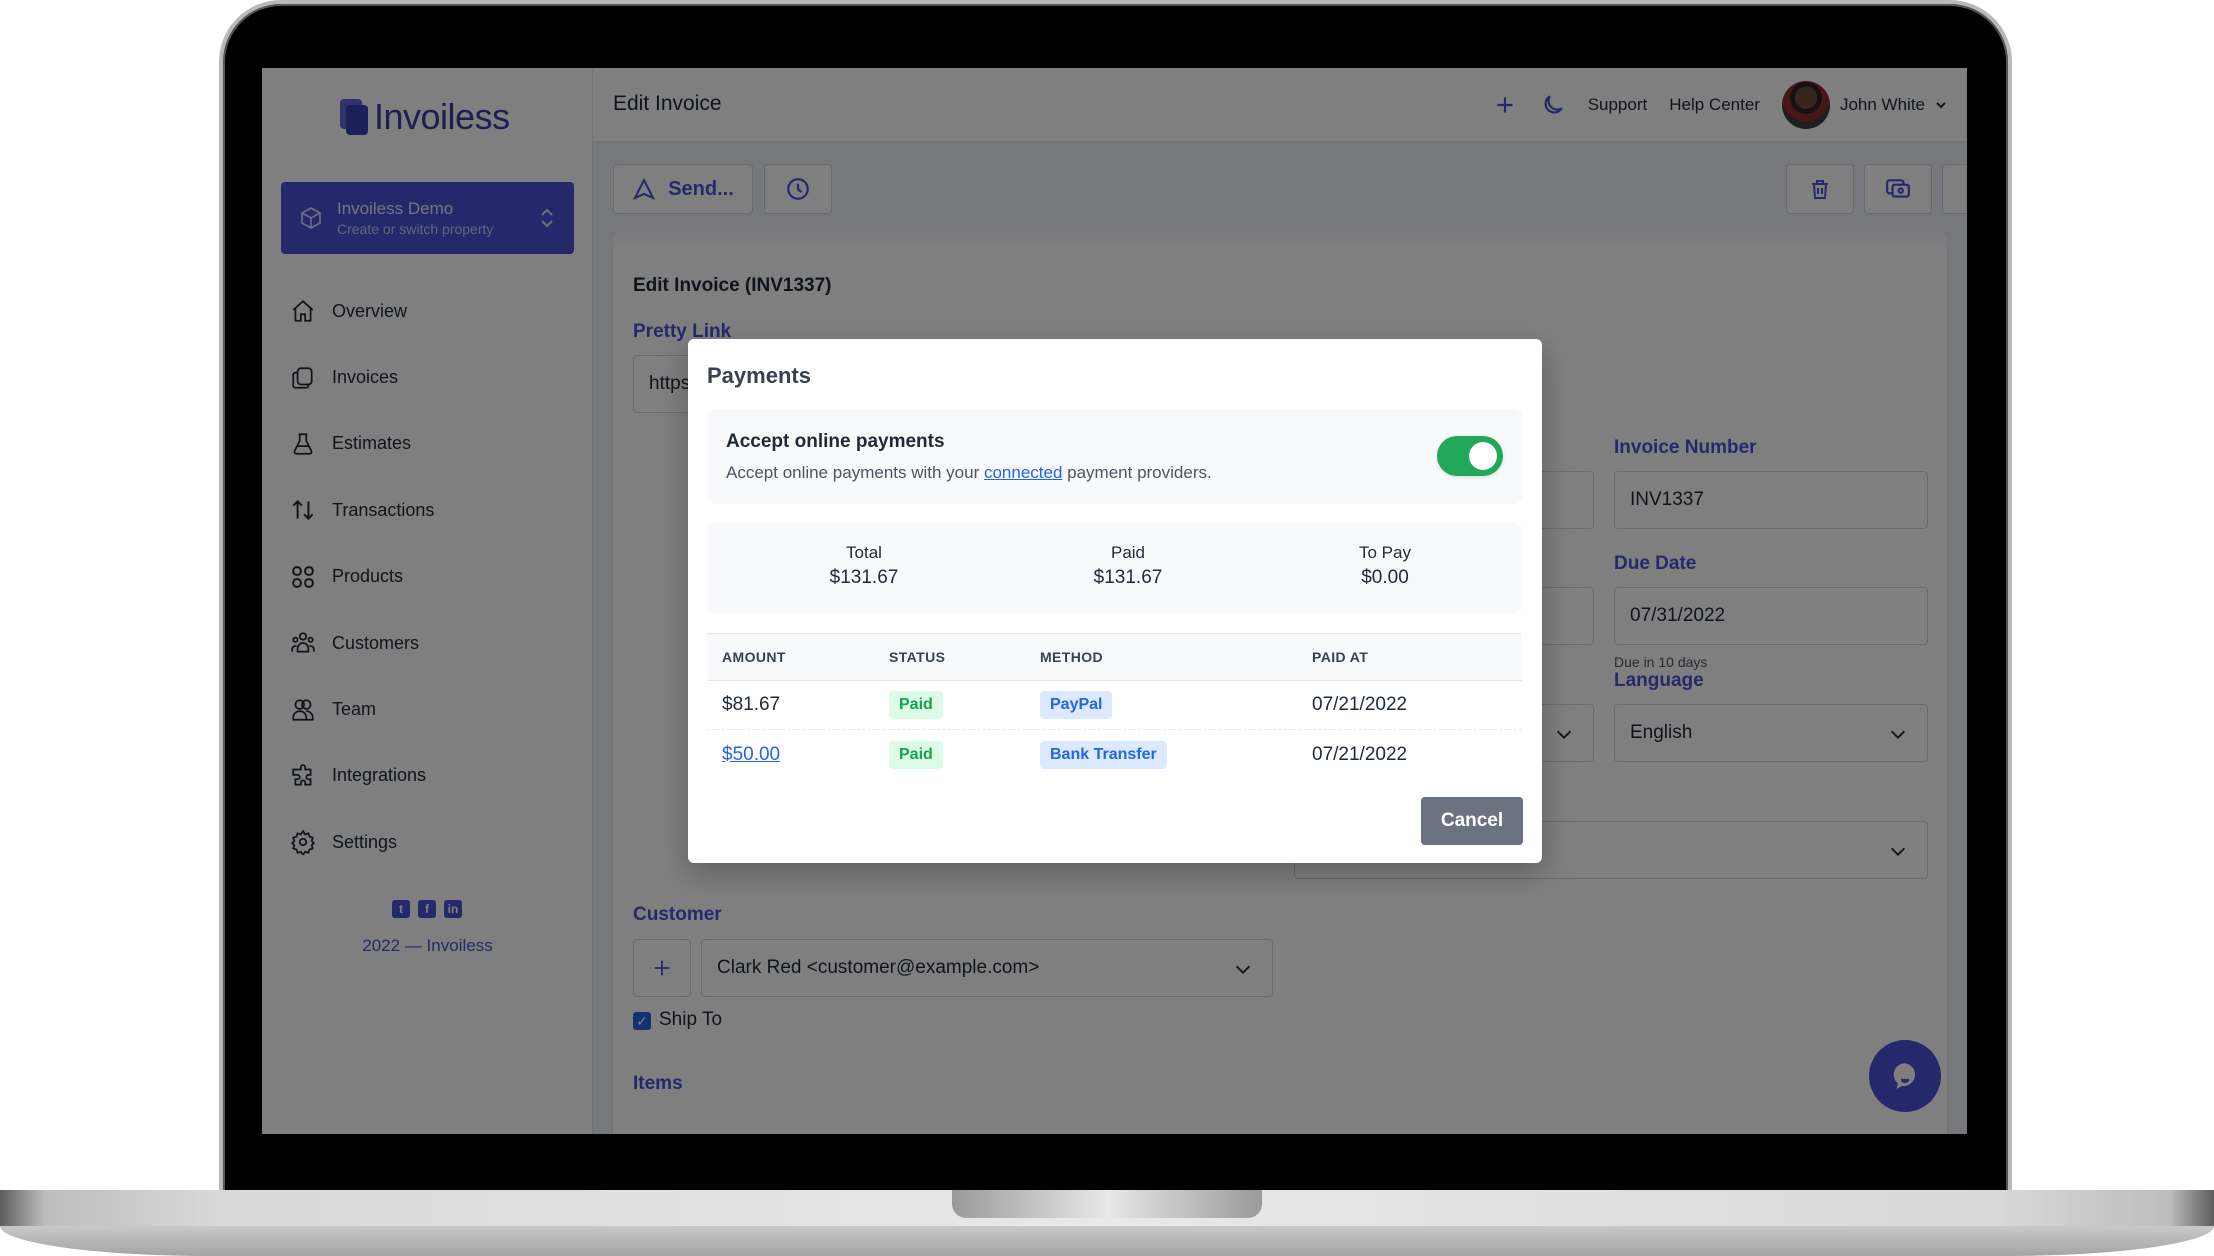 The height and width of the screenshot is (1256, 2214). I want to click on modal-title: Payments, so click(759, 375).